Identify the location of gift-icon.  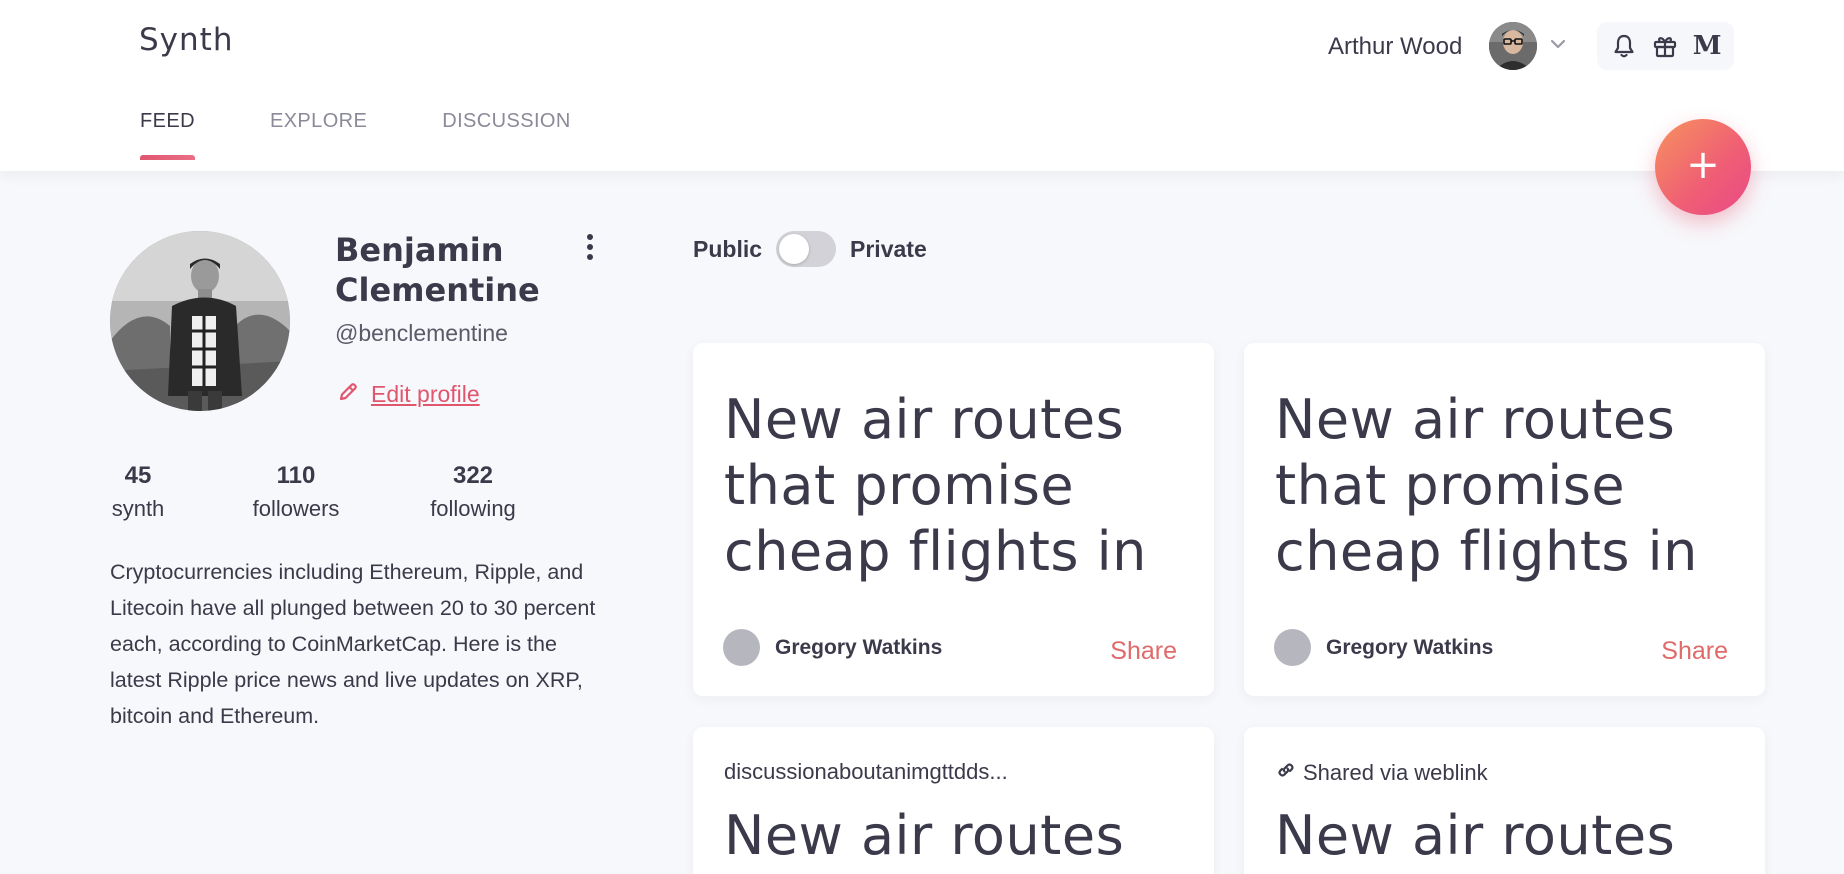
(1665, 46).